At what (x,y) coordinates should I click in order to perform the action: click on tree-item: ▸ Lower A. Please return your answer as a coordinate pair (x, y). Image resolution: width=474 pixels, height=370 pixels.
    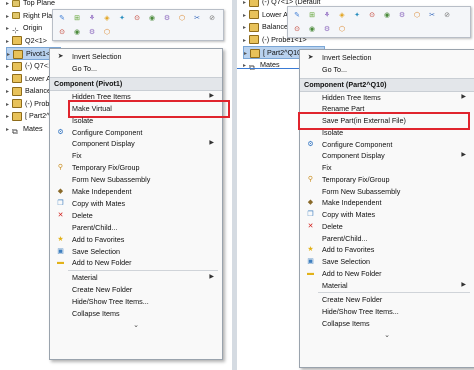
    Looking at the image, I should click on (28, 78).